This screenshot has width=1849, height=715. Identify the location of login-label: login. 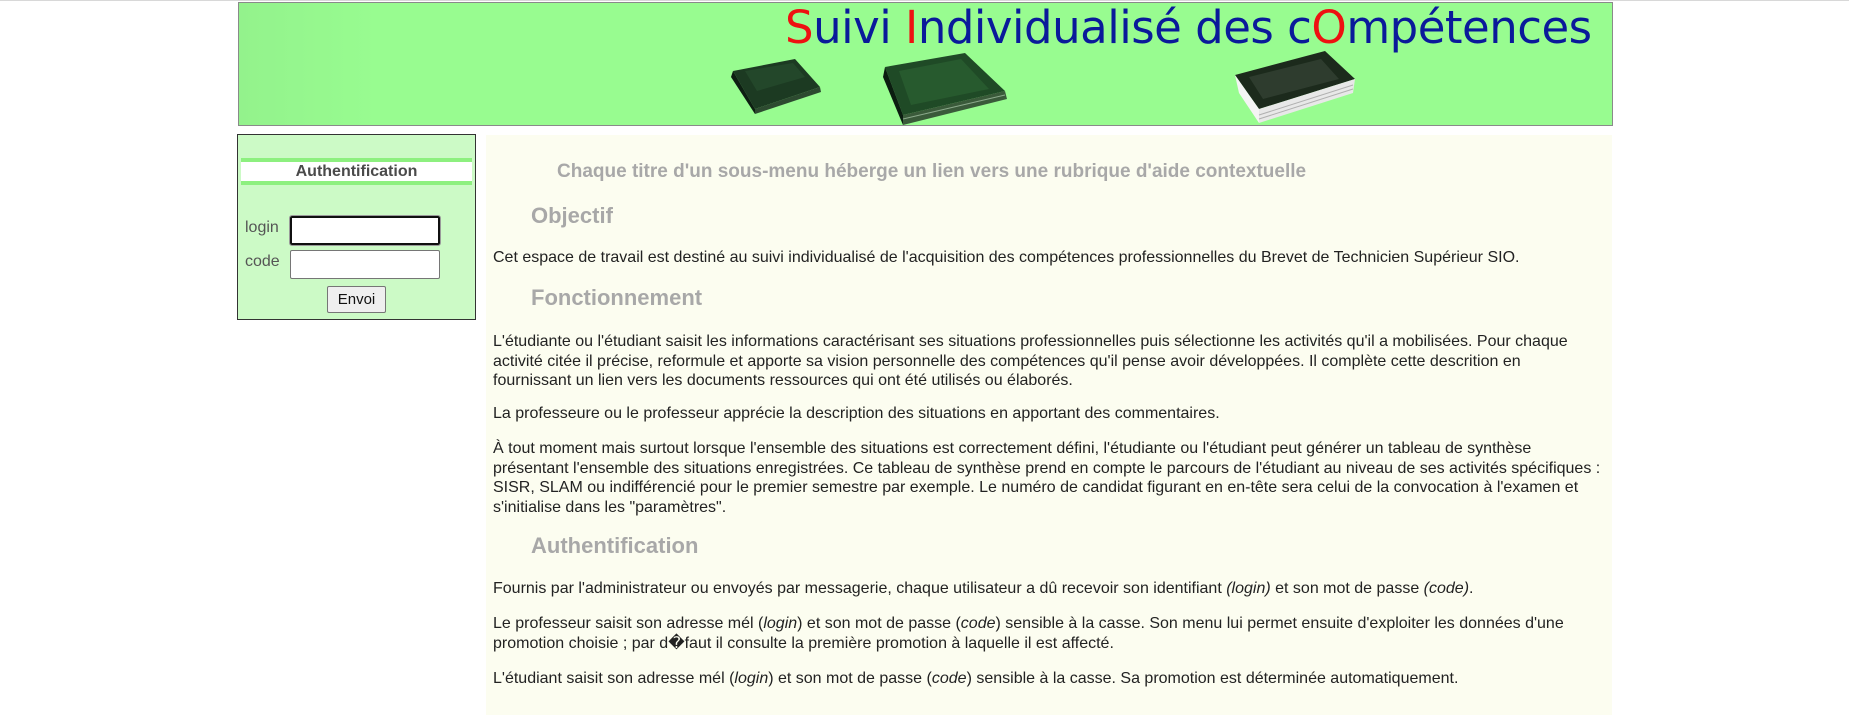
(262, 227).